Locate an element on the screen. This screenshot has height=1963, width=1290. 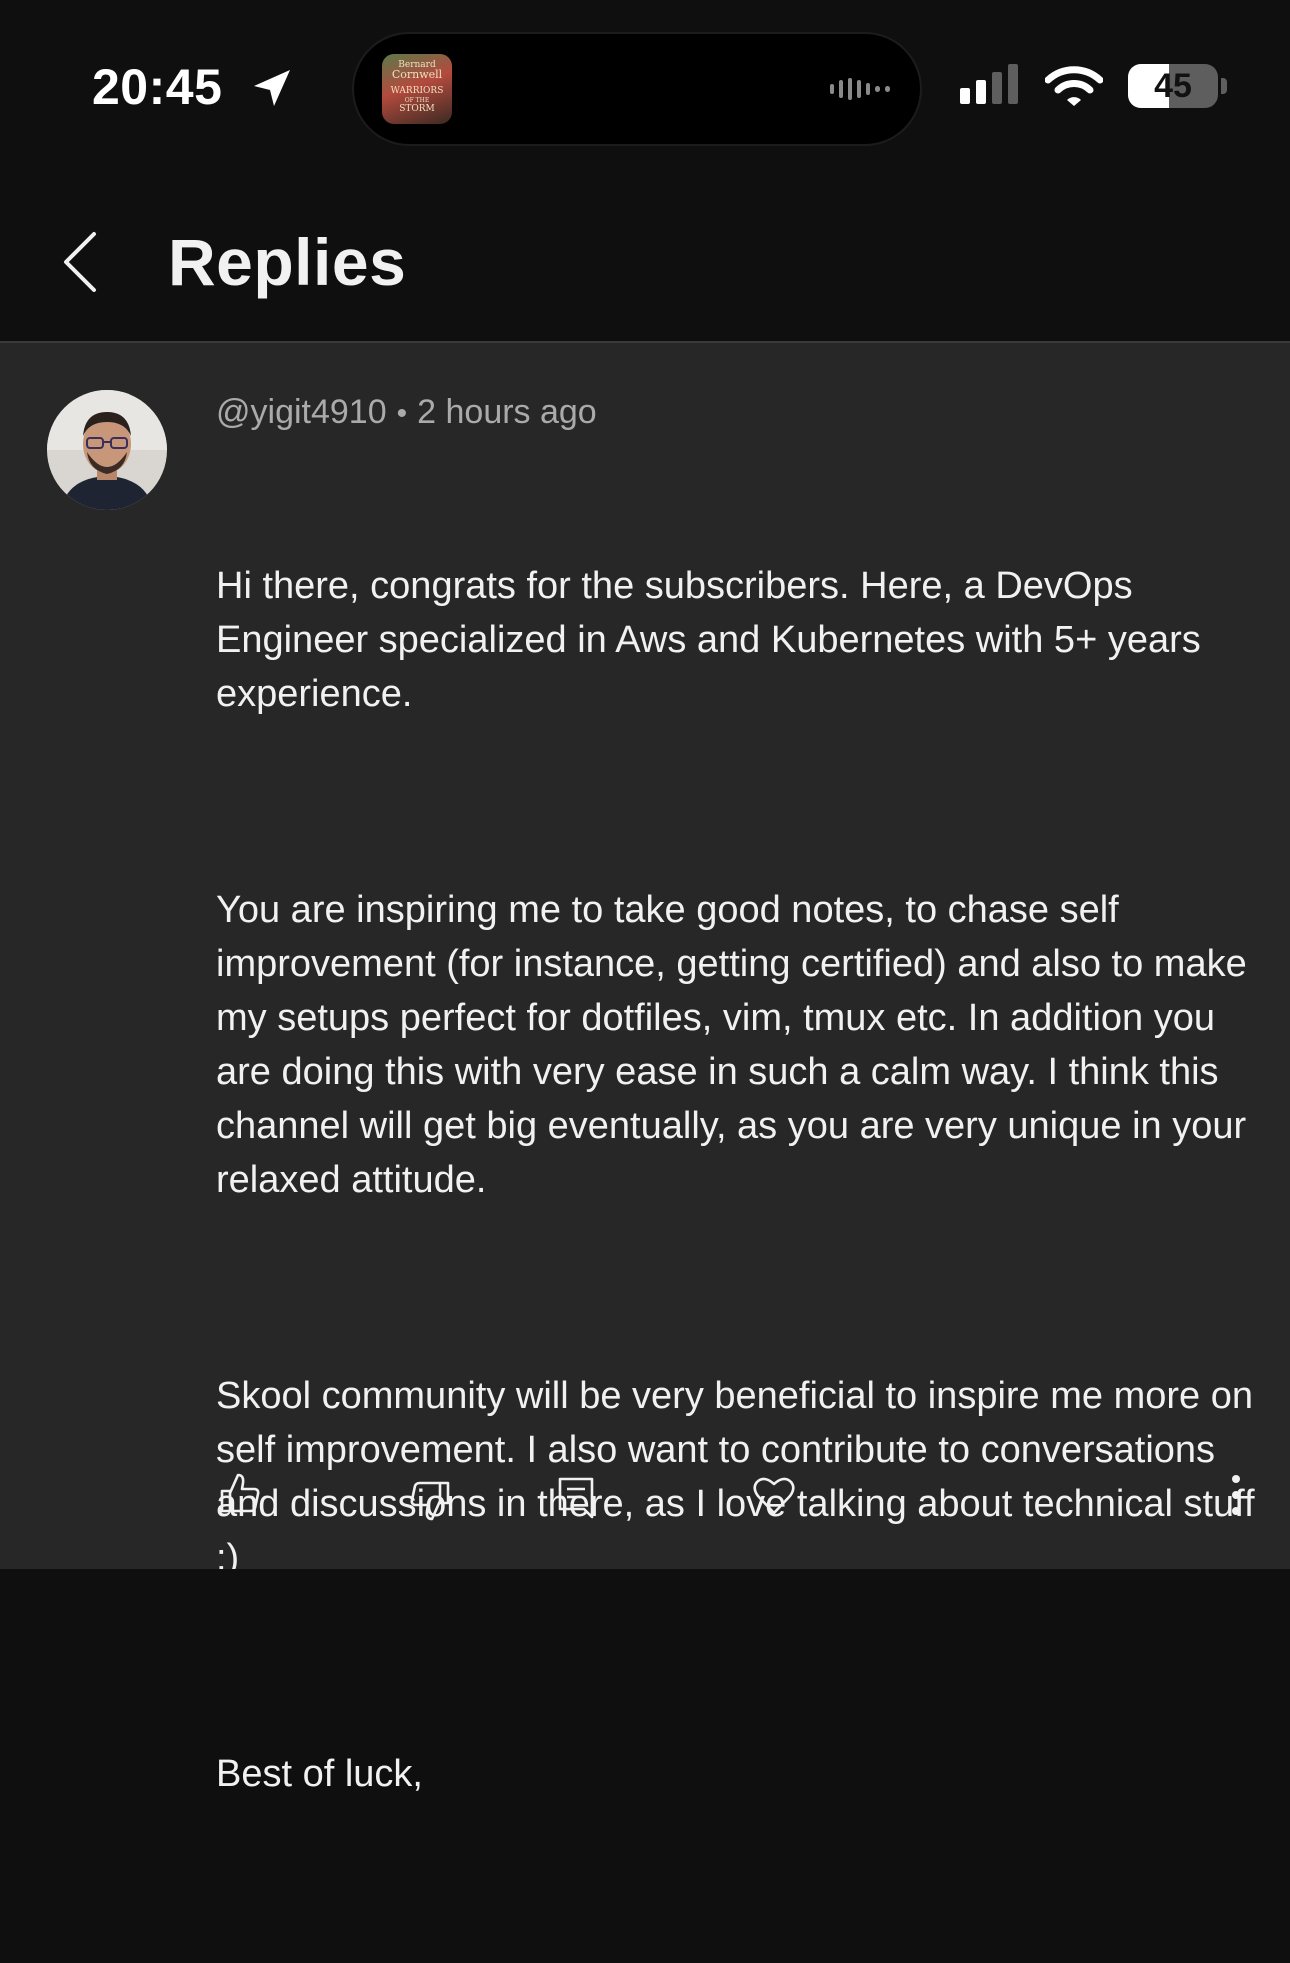
audio-waveform-icon is located at coordinates (860, 89).